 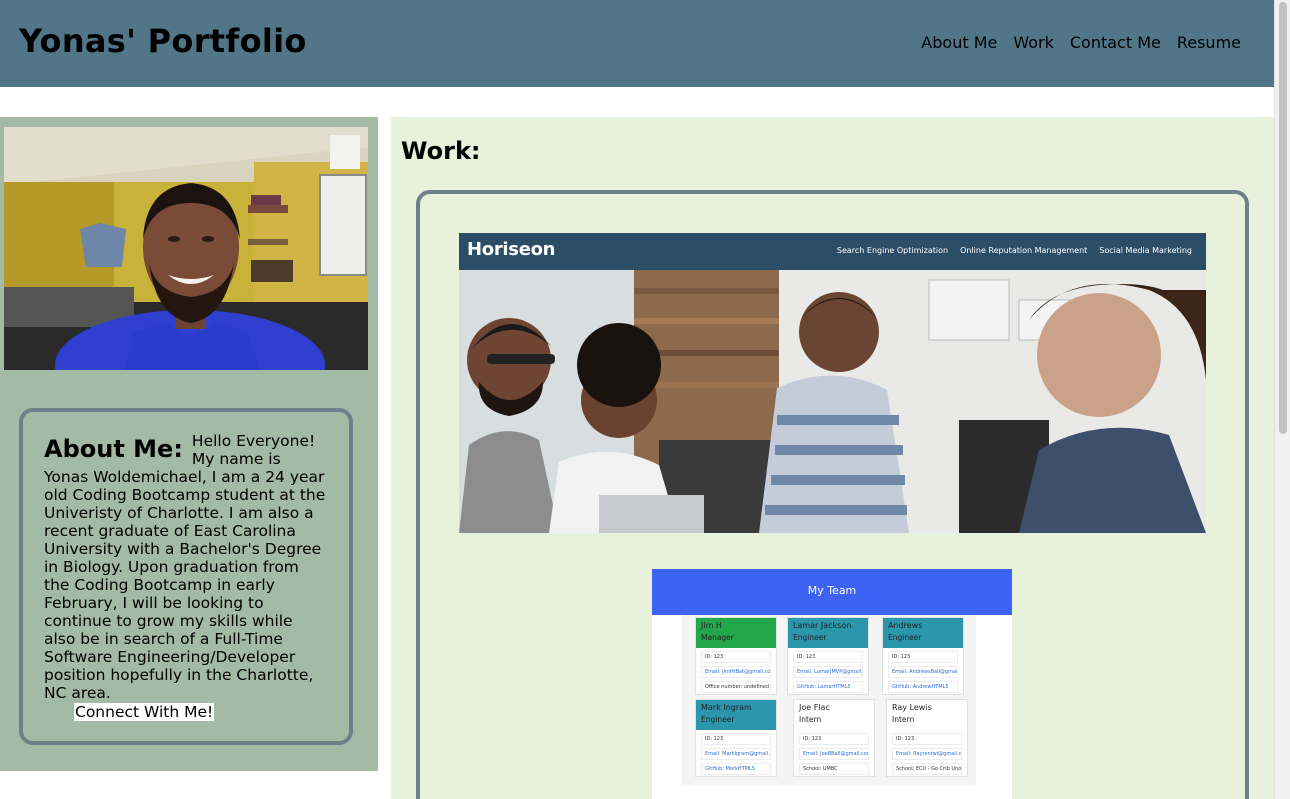 What do you see at coordinates (822, 625) in the screenshot?
I see `card-name: Lamar Jackson` at bounding box center [822, 625].